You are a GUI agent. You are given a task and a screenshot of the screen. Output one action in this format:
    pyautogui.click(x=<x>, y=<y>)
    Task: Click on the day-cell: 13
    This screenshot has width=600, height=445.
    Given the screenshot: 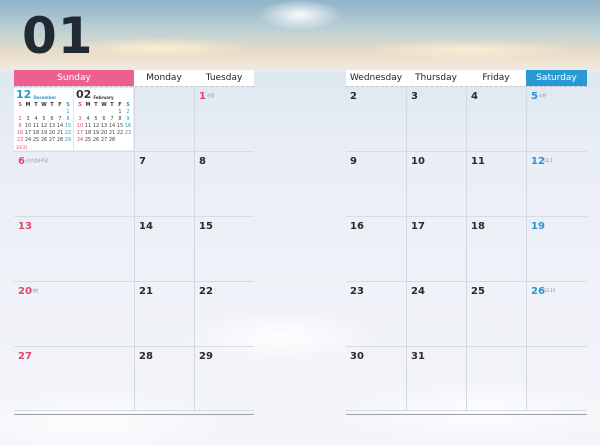 What is the action you would take?
    pyautogui.click(x=74, y=249)
    